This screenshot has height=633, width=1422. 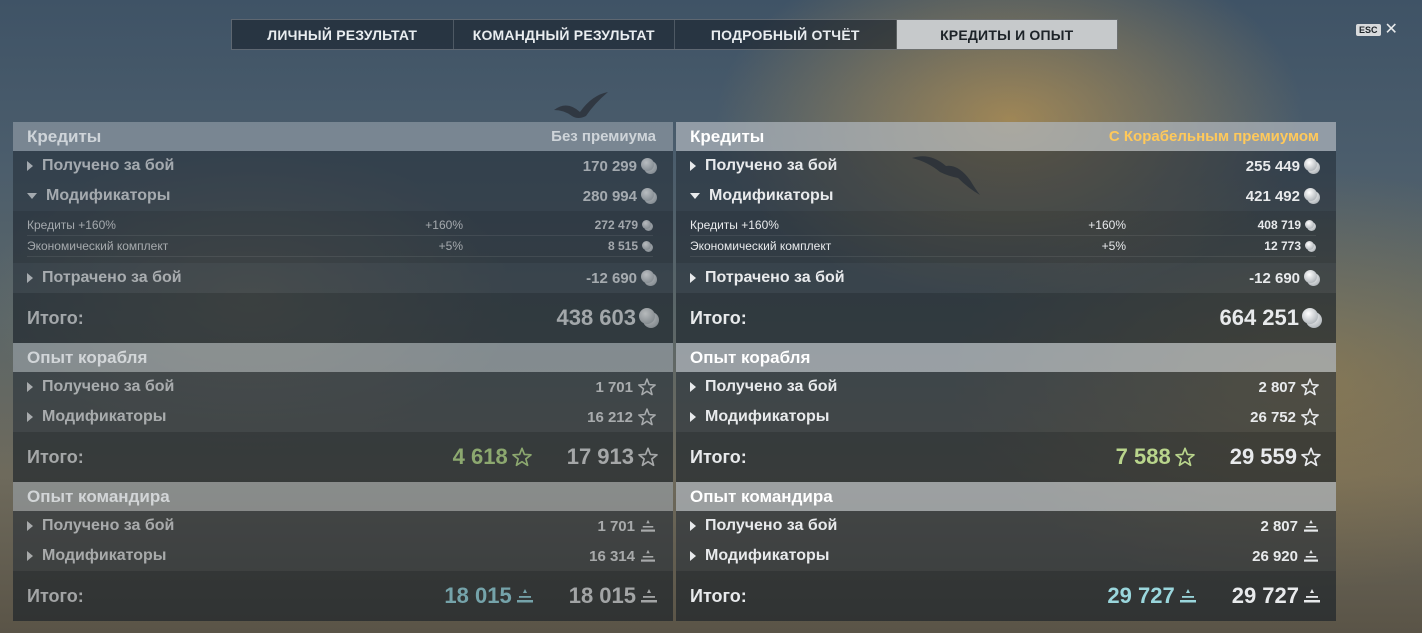 I want to click on modifier-value: 272 479, so click(x=616, y=225).